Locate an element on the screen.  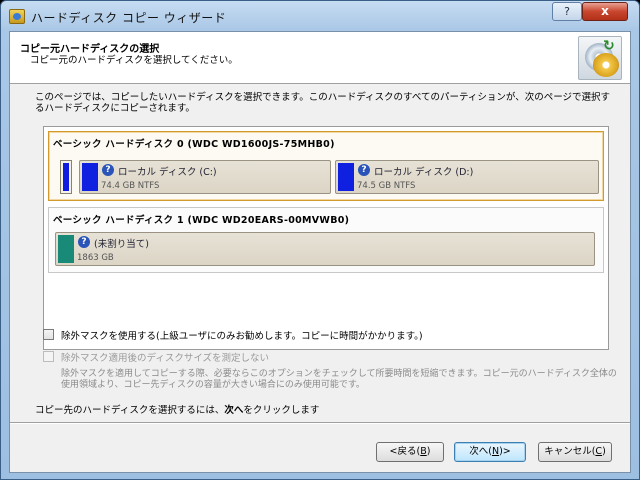
cancel-label: キャンセル( is located at coordinates (570, 451).